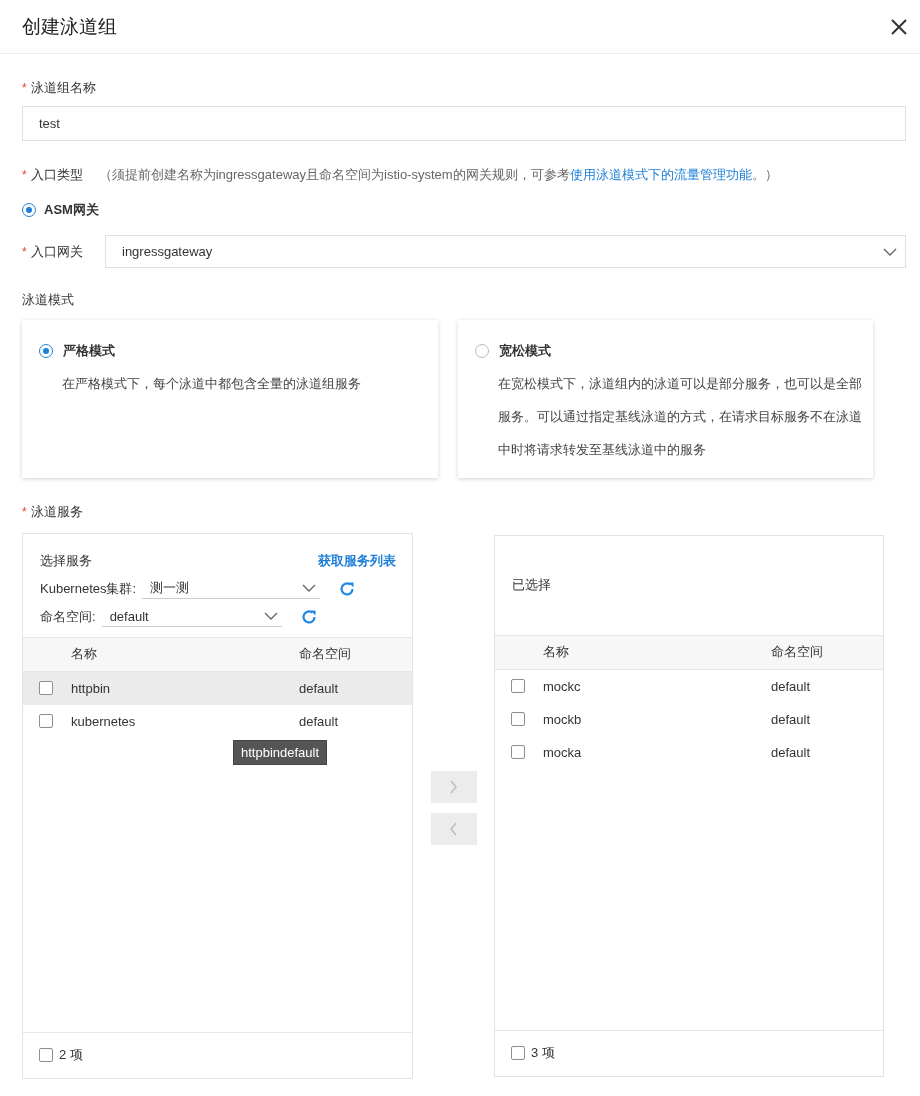 The height and width of the screenshot is (1096, 920). I want to click on select-field: ingressgateway, so click(505, 251).